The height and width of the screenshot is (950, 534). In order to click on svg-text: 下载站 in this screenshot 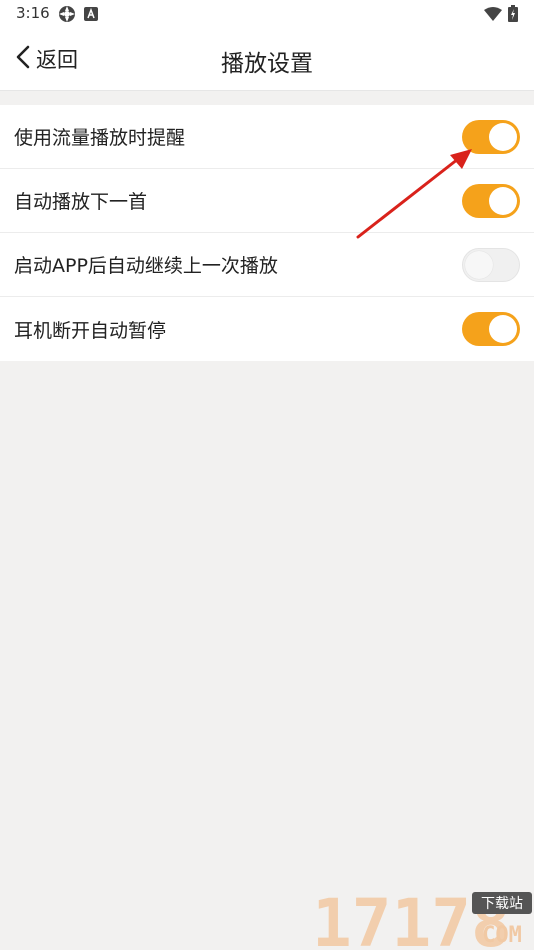, I will do `click(502, 904)`.